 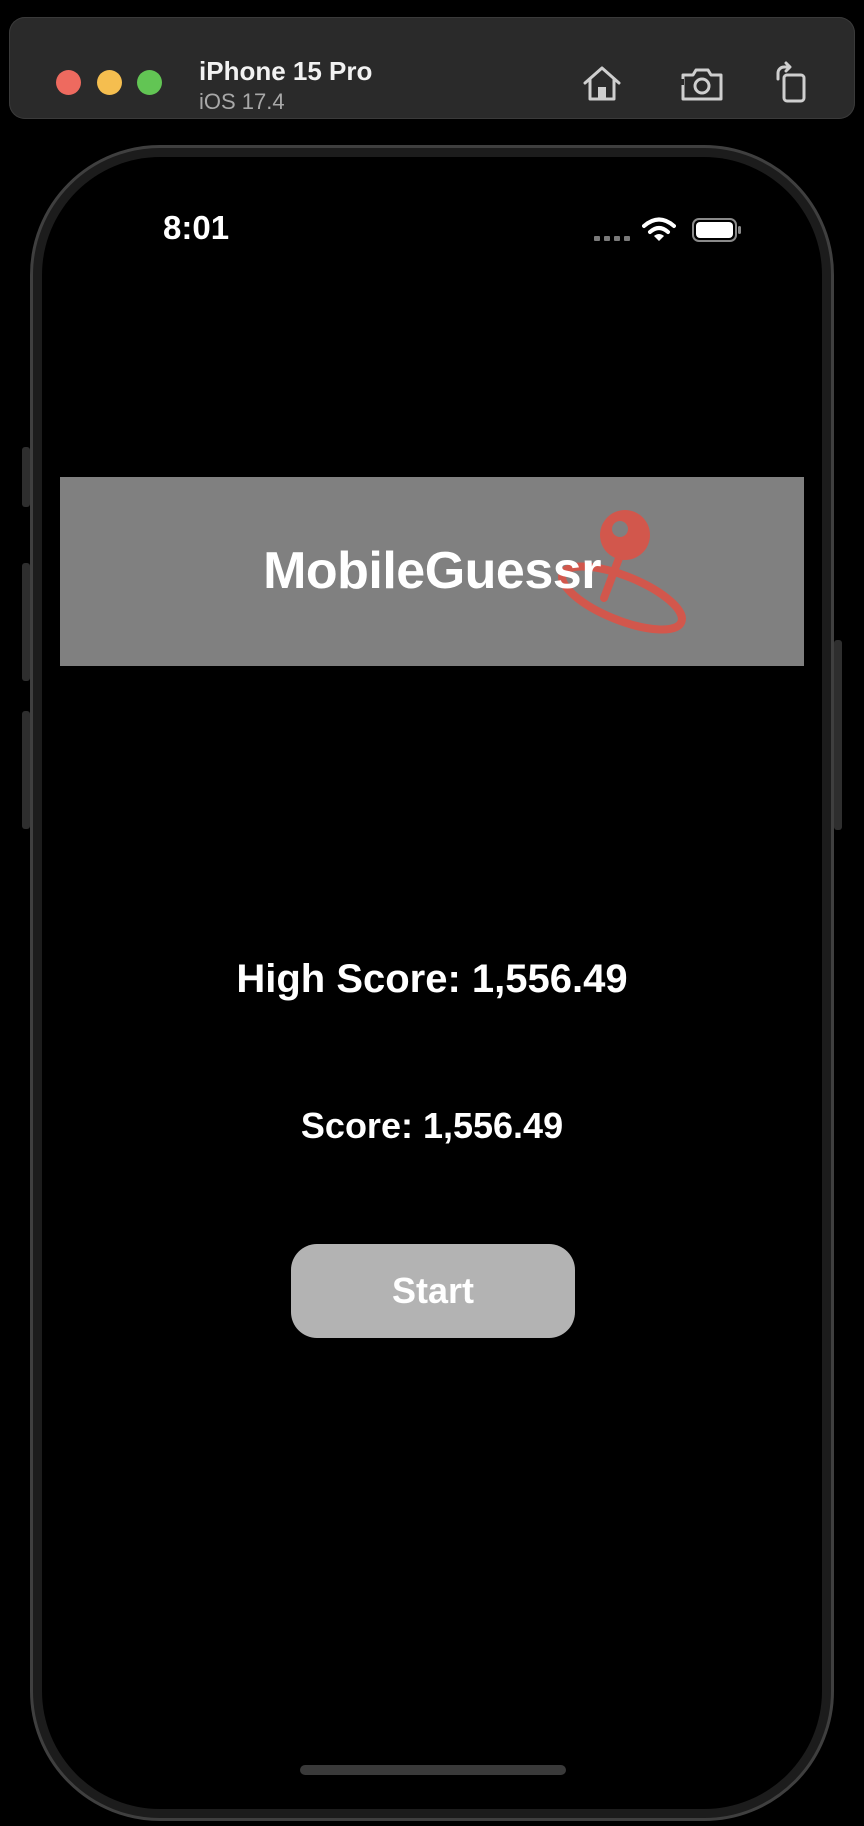 What do you see at coordinates (242, 101) in the screenshot?
I see `device-os-version: iOS 17.4` at bounding box center [242, 101].